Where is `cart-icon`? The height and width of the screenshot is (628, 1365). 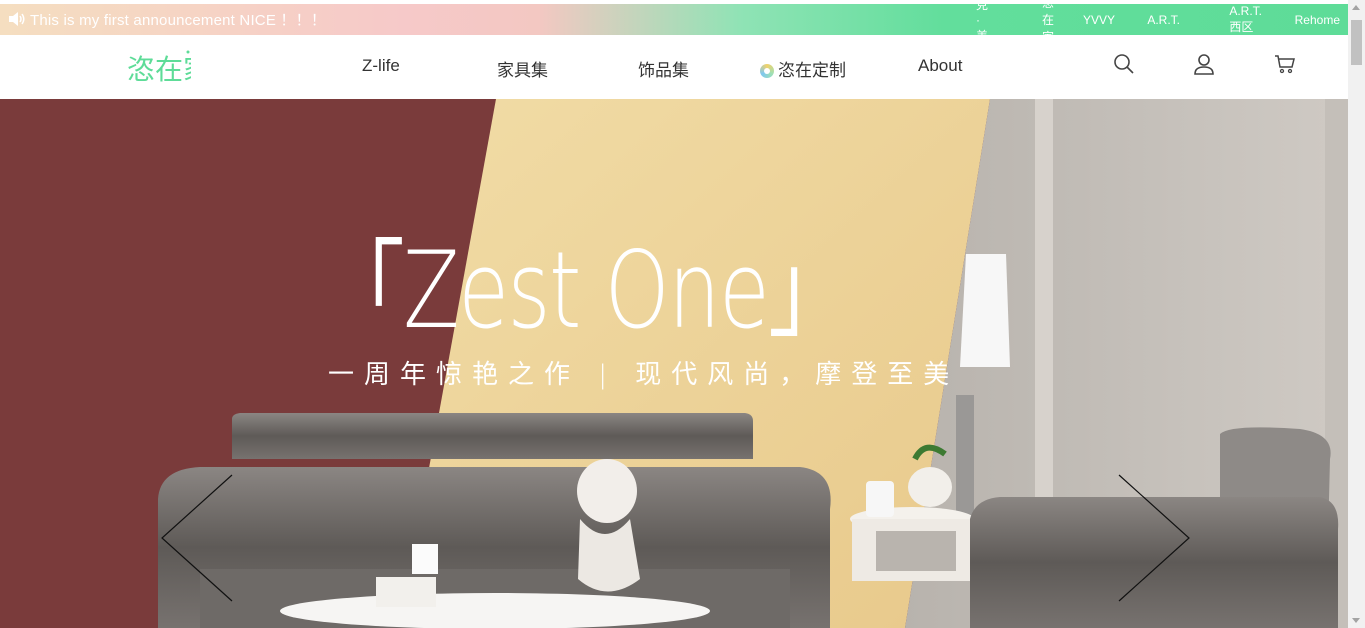 cart-icon is located at coordinates (1285, 64).